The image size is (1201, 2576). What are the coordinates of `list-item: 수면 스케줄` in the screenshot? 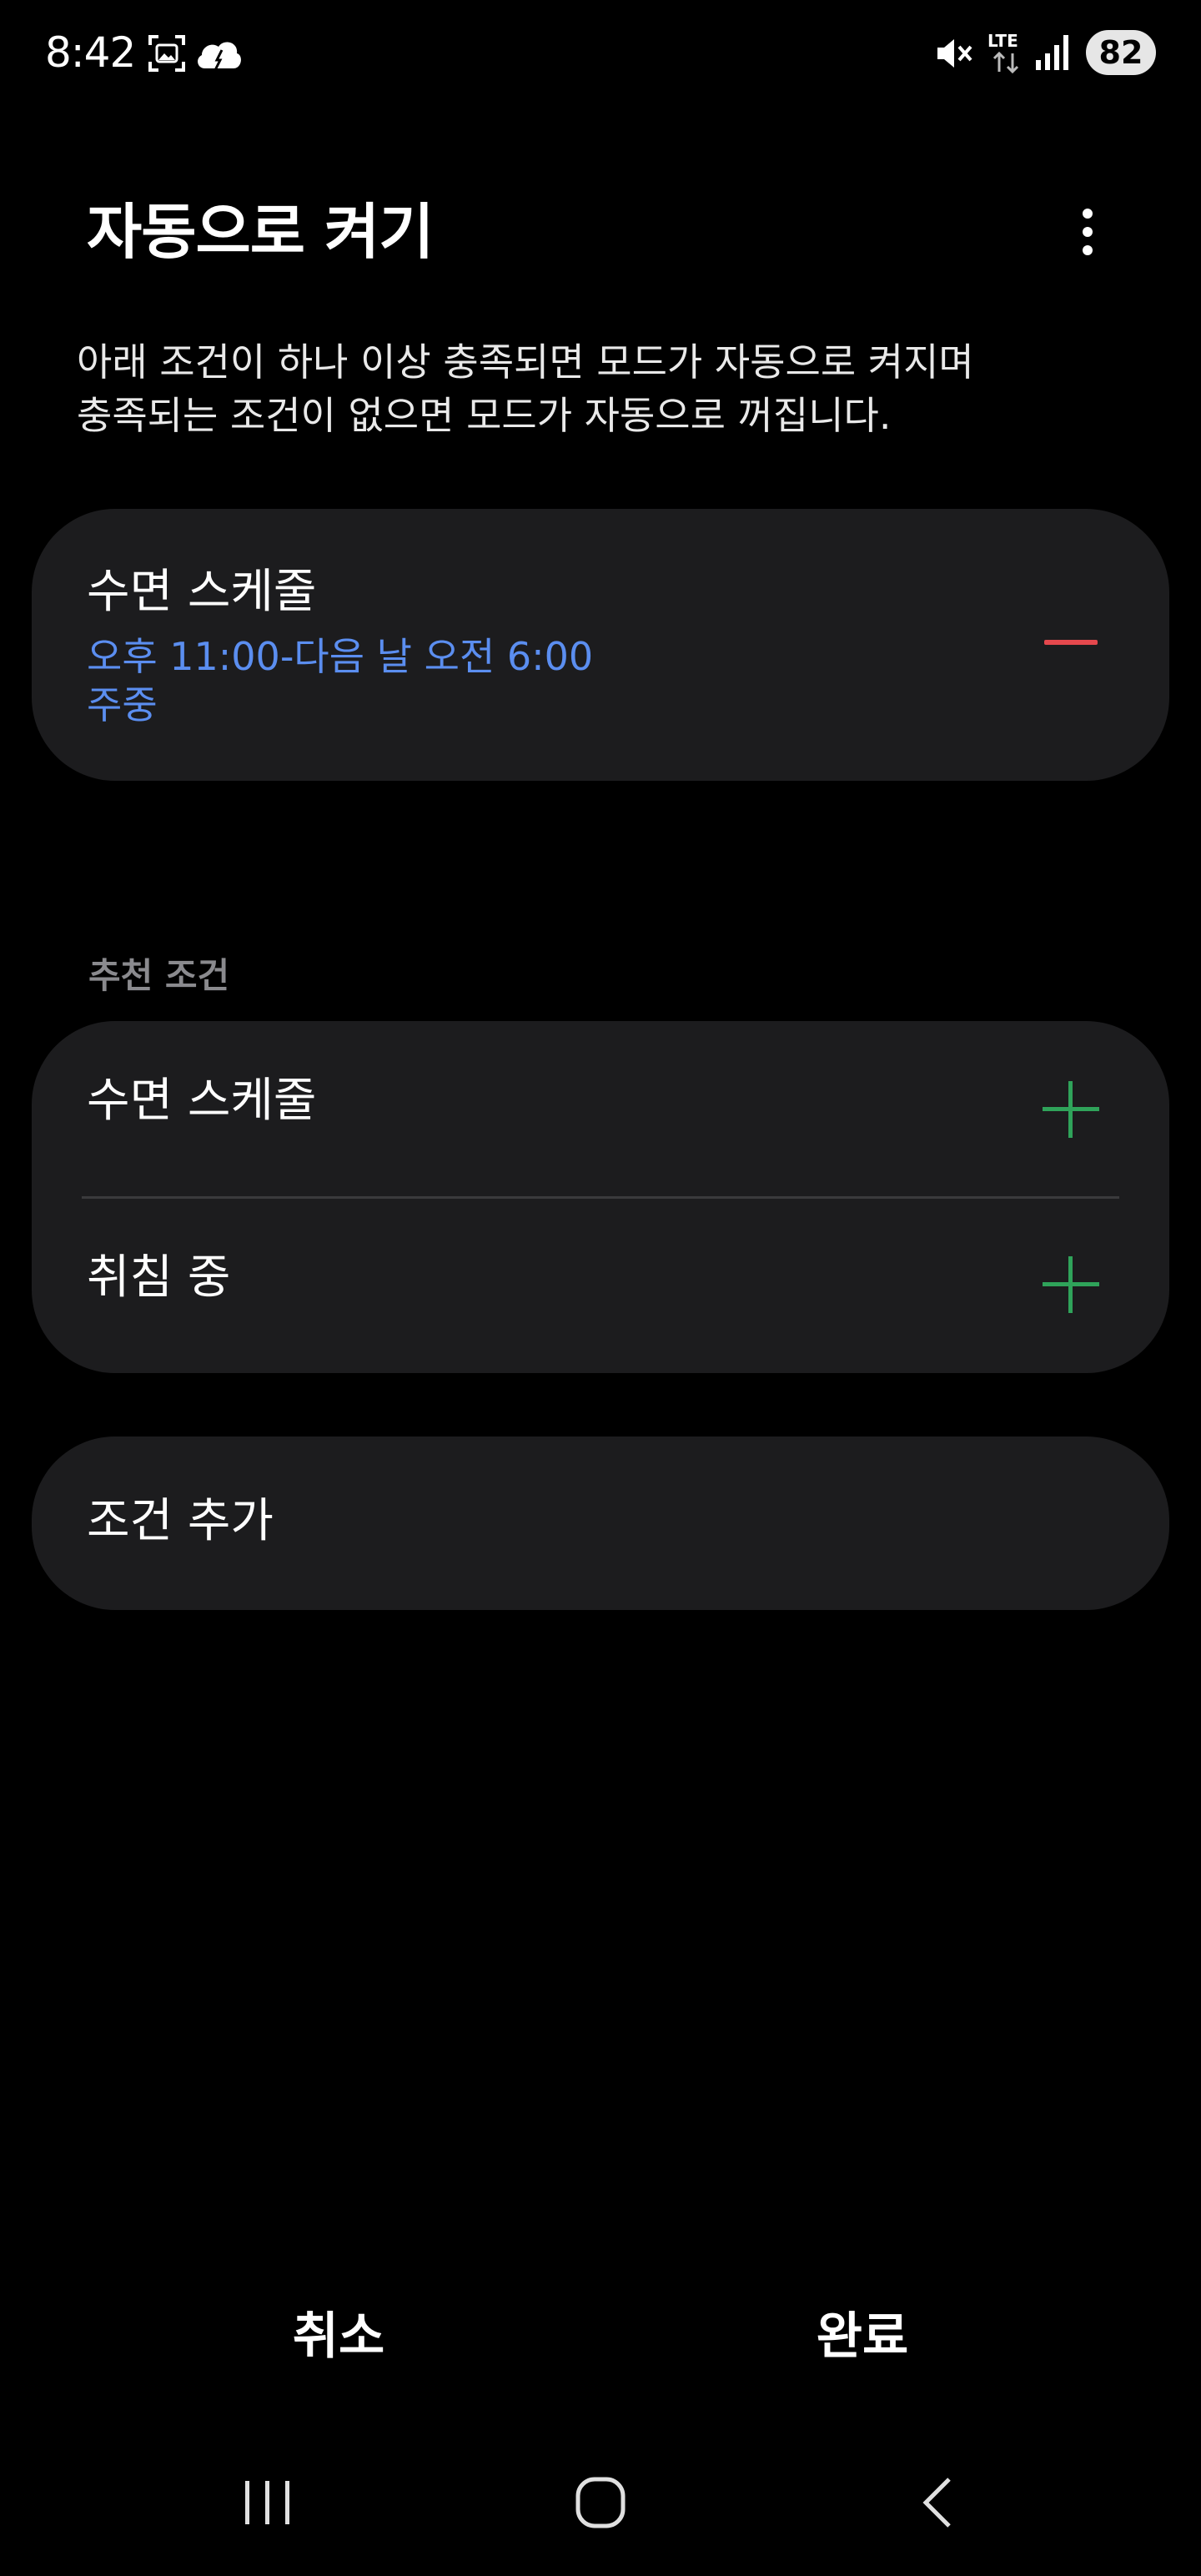 It's located at (601, 1108).